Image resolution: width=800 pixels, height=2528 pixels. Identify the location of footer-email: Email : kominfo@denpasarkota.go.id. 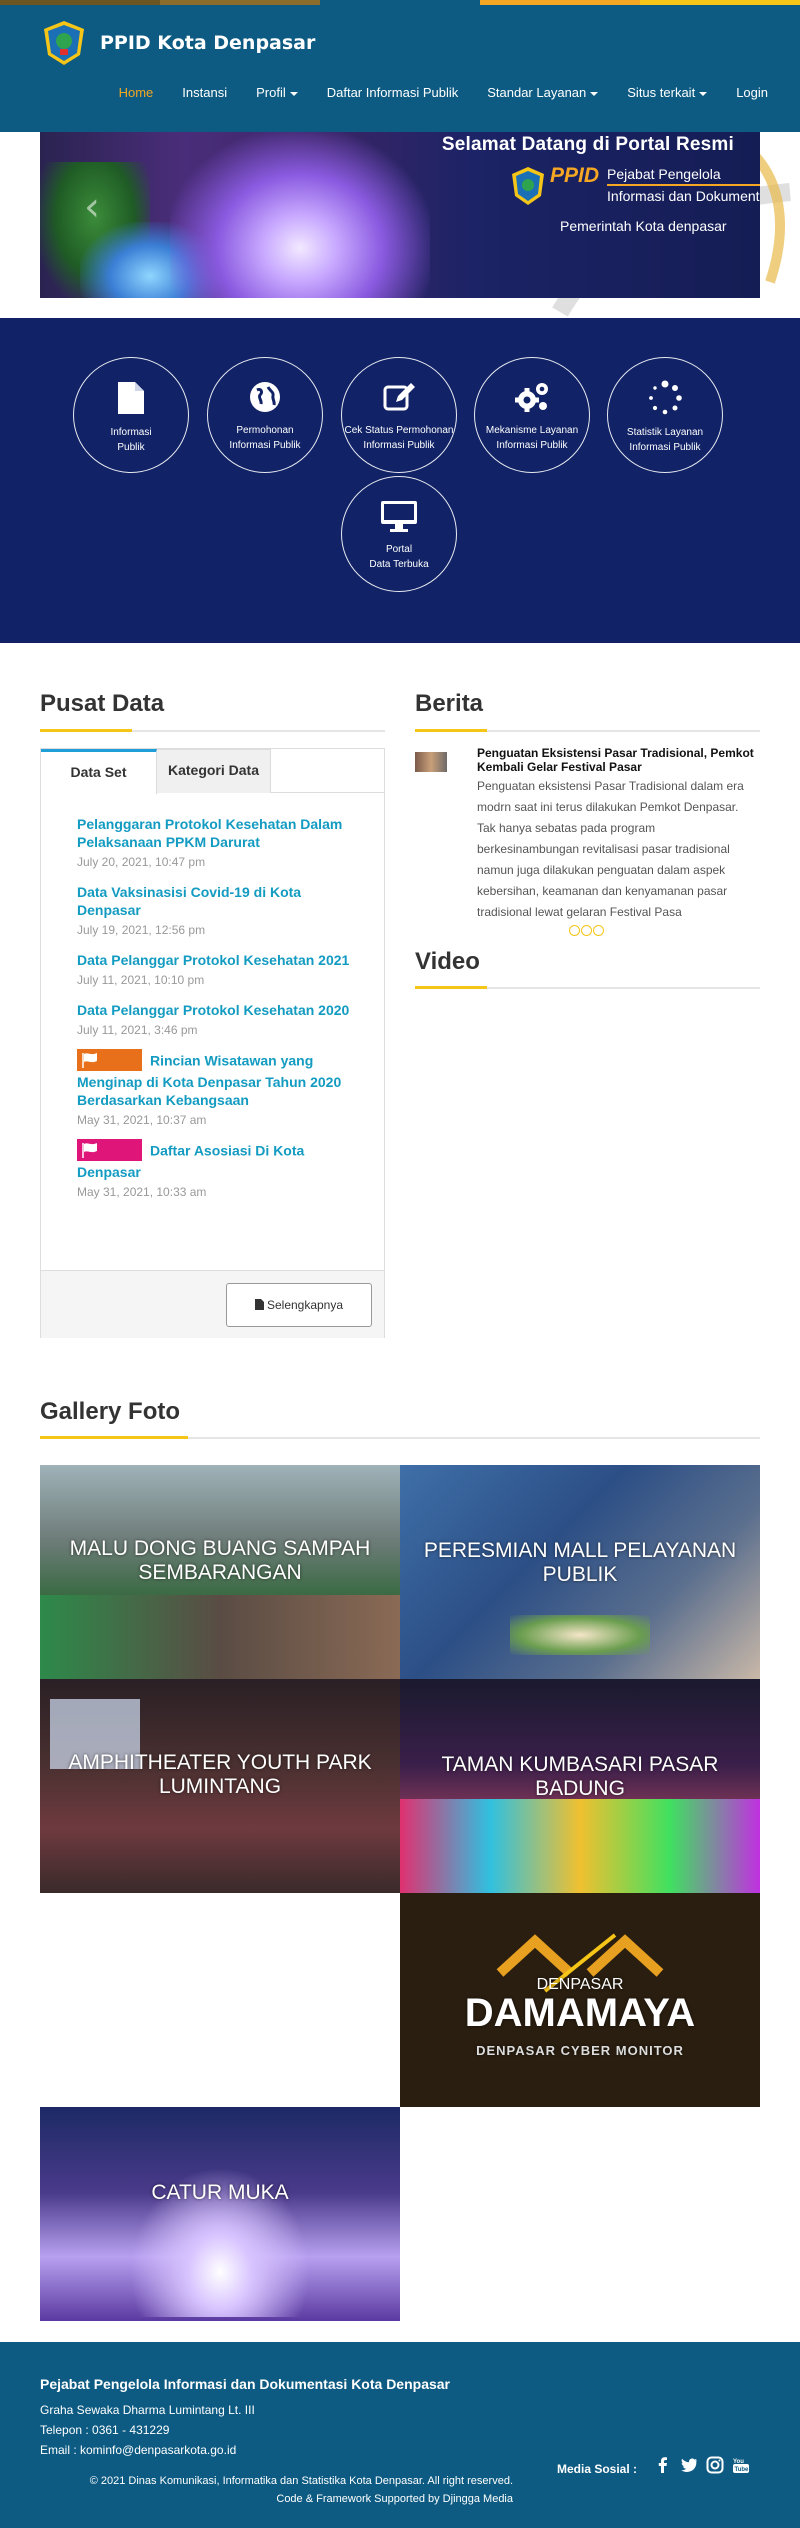
(138, 2450).